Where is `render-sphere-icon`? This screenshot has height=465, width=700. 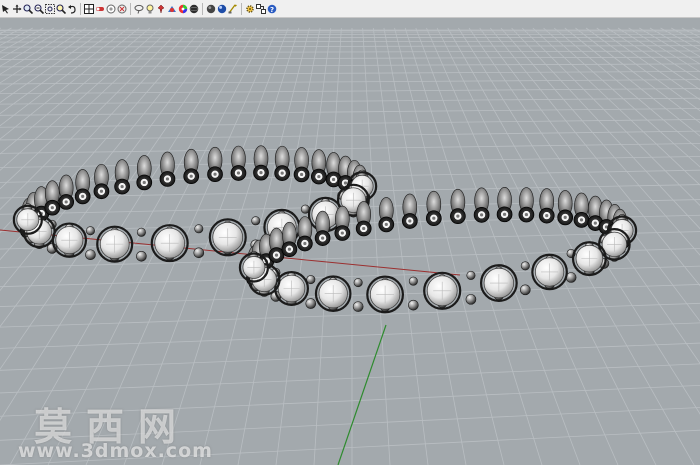 render-sphere-icon is located at coordinates (222, 8).